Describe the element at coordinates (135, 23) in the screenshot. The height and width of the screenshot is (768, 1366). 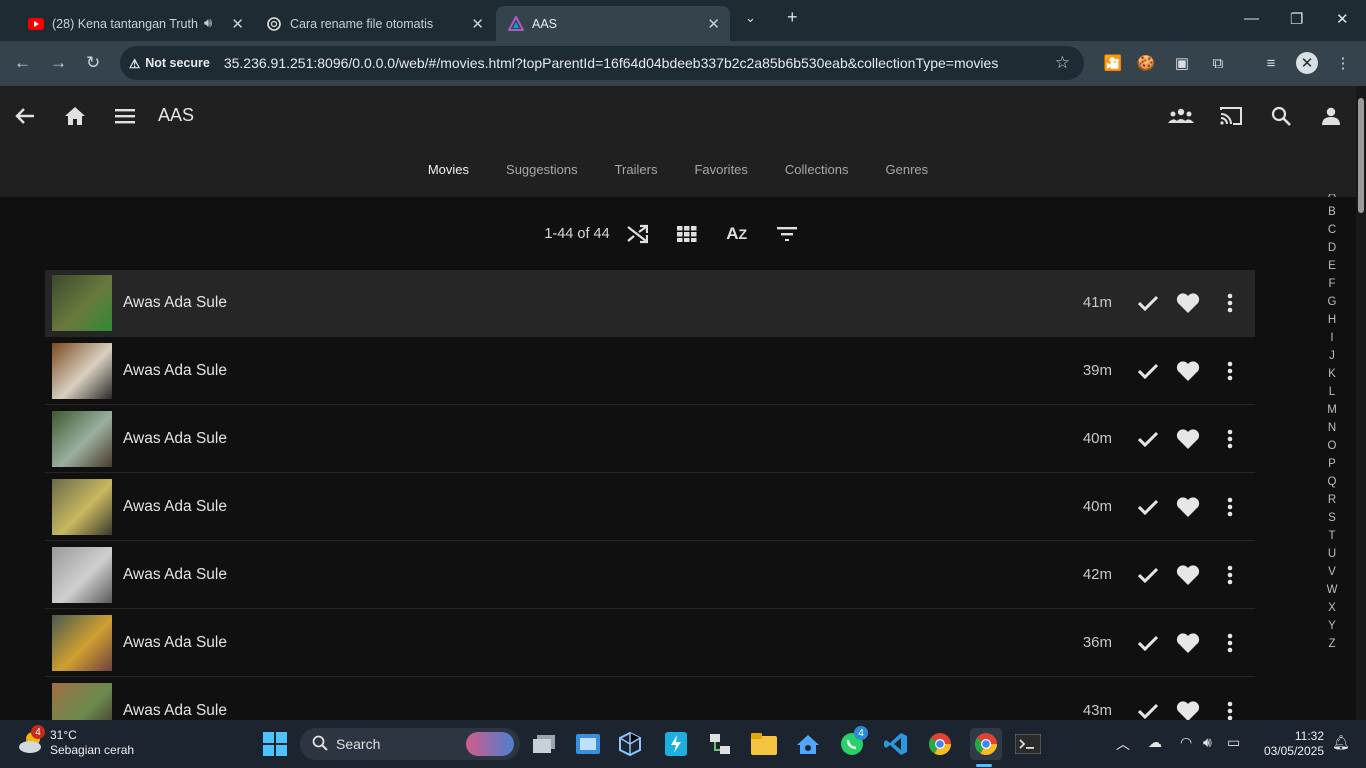
I see `browser-tab-youtube: (28) Kena tantangan Truth o 🔊︎ ✕` at that location.